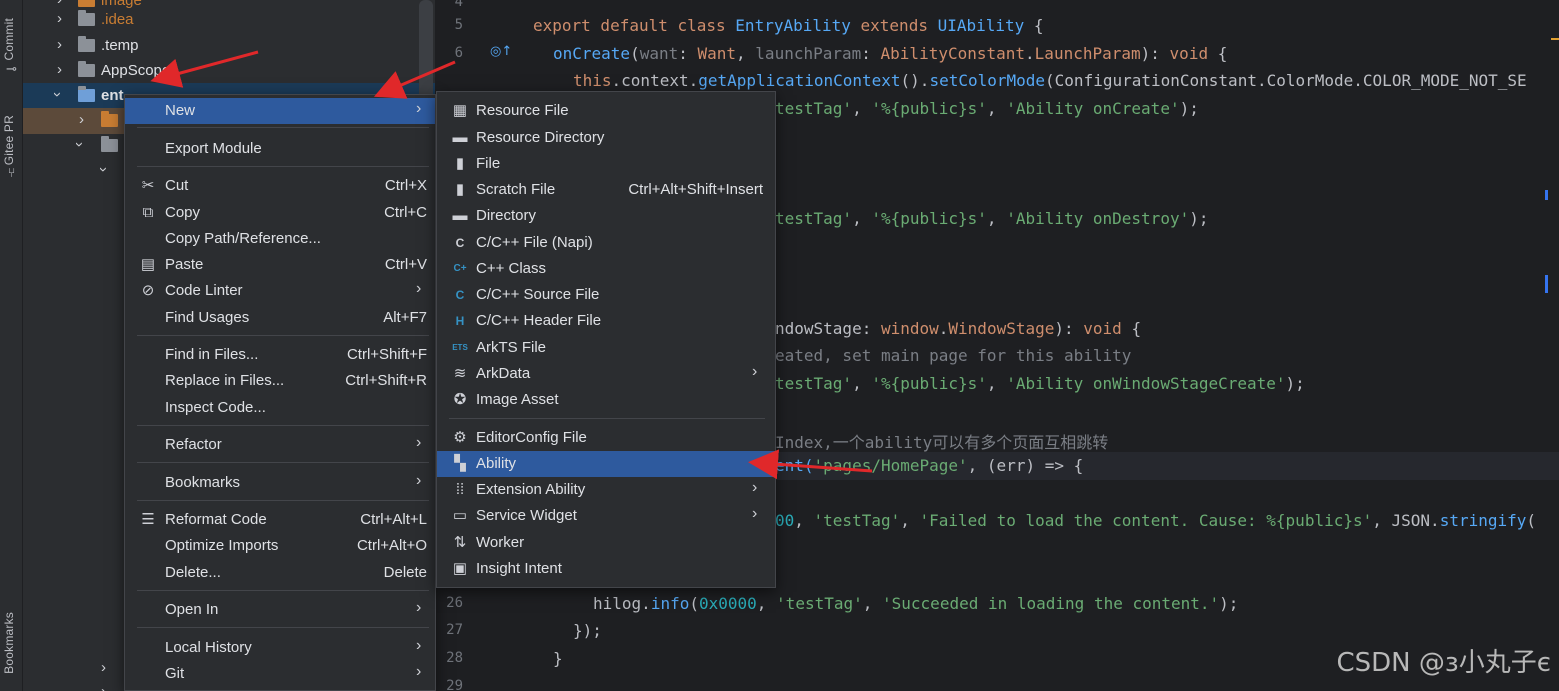  I want to click on submenu-item-resource-directory: ▬ Resource Directory, so click(606, 138).